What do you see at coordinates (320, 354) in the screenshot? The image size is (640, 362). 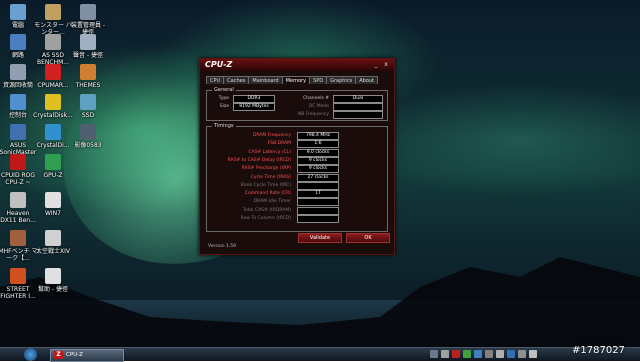 I see `taskbar: Z CPU-Z` at bounding box center [320, 354].